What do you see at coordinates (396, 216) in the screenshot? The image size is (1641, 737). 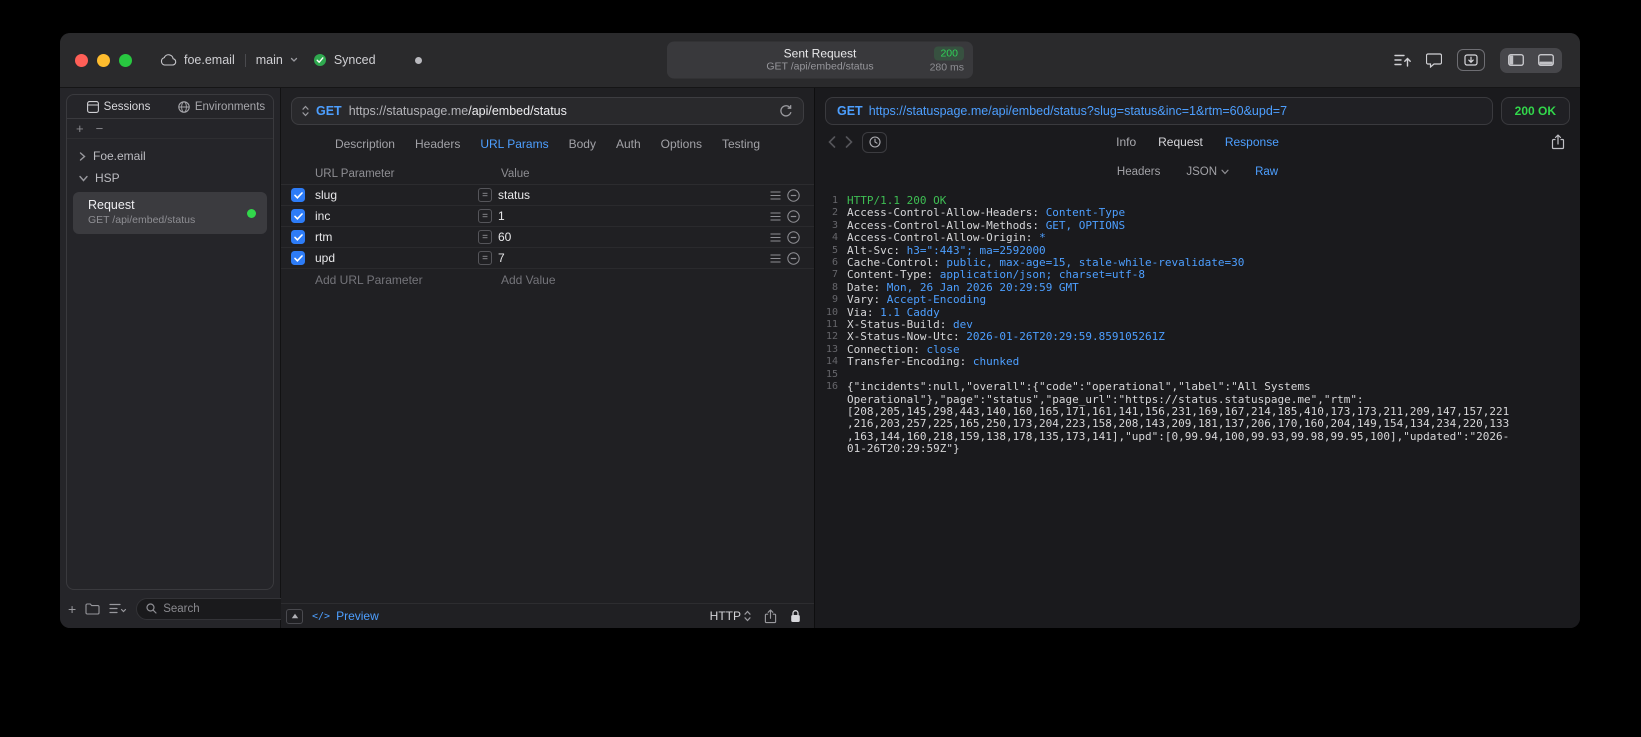 I see `param-name: inc` at bounding box center [396, 216].